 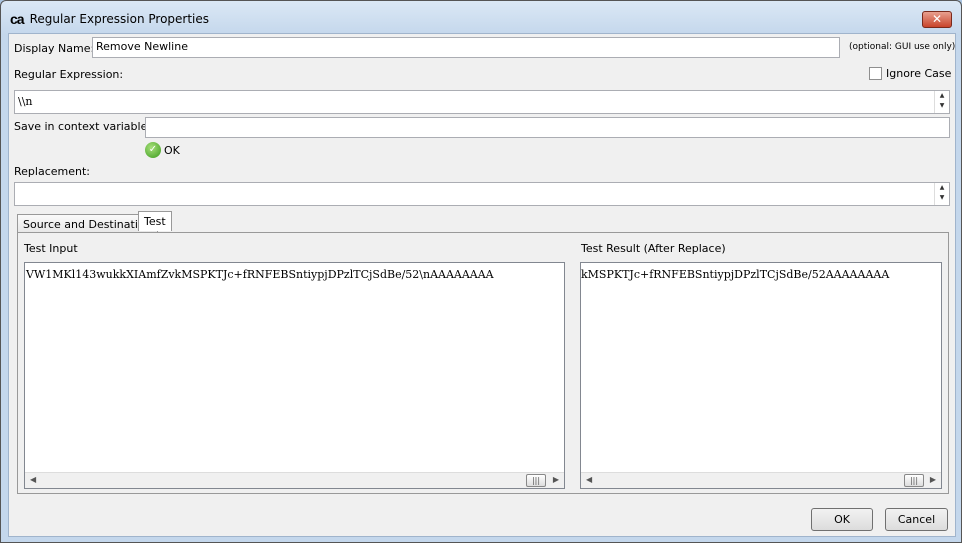 I want to click on replacement-input: ▲ ▼, so click(x=482, y=194).